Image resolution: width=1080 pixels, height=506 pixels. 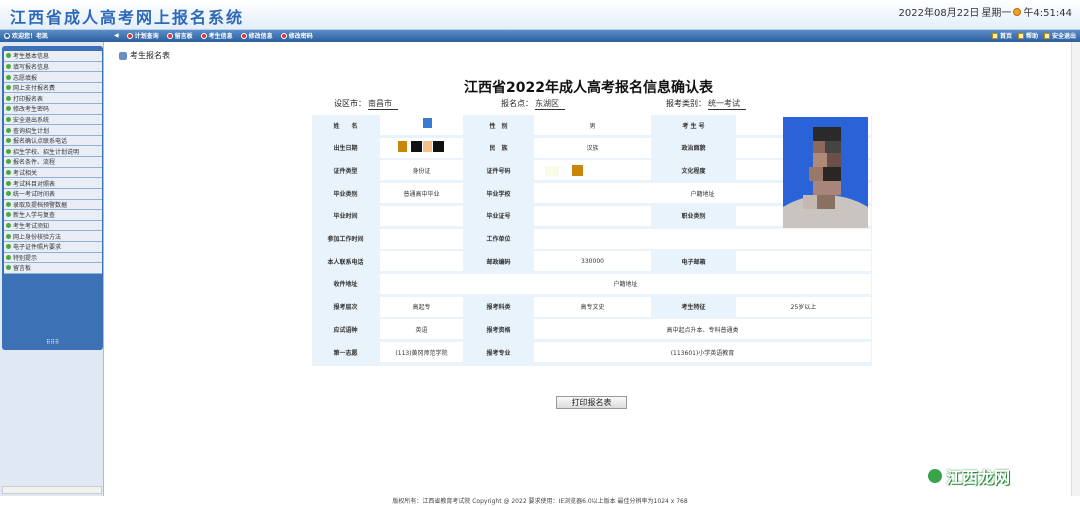 I want to click on info-icon, so click(x=203, y=35).